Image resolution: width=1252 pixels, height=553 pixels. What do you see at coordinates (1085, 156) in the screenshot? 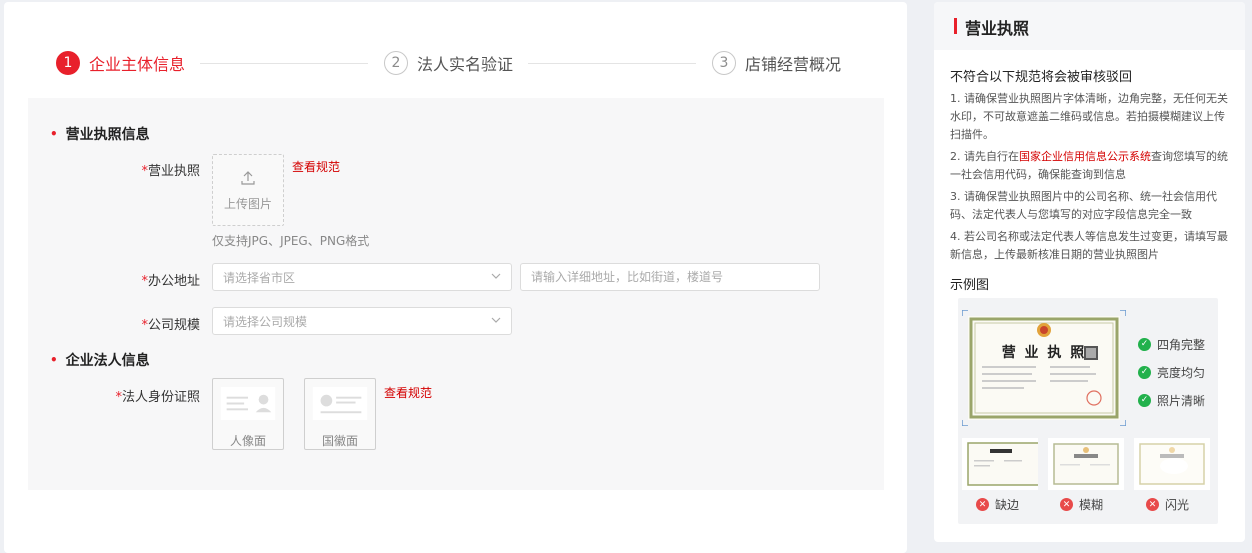
I see `credit-system-link: 国家企业信用信息公示系统` at bounding box center [1085, 156].